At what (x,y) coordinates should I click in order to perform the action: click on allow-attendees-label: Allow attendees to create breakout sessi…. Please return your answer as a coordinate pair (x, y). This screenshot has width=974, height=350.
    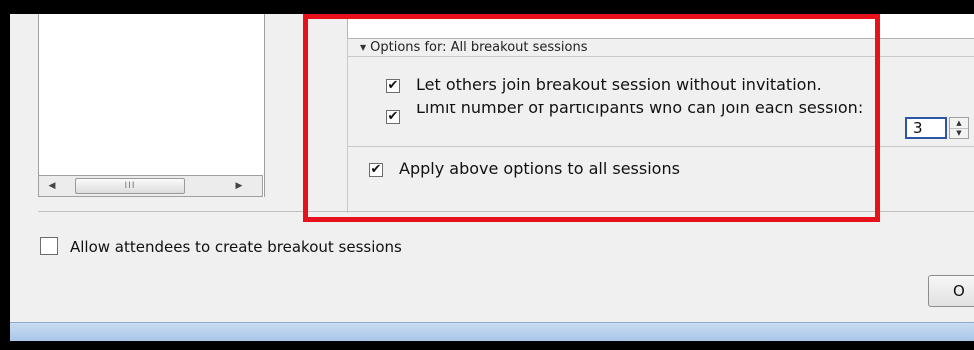
    Looking at the image, I should click on (236, 247).